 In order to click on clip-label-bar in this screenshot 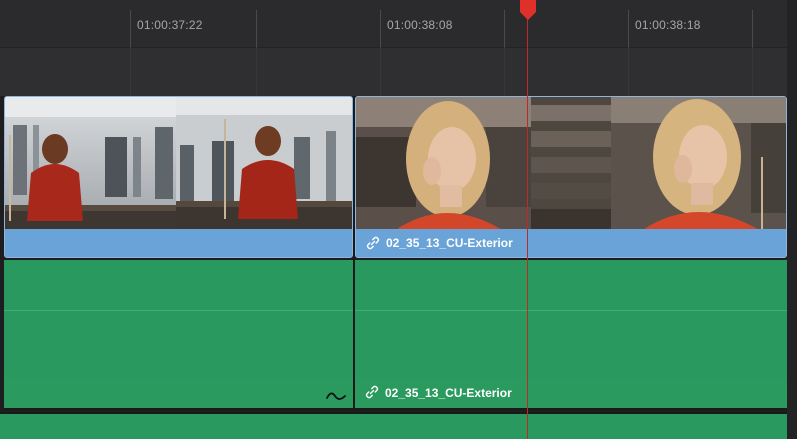, I will do `click(178, 243)`.